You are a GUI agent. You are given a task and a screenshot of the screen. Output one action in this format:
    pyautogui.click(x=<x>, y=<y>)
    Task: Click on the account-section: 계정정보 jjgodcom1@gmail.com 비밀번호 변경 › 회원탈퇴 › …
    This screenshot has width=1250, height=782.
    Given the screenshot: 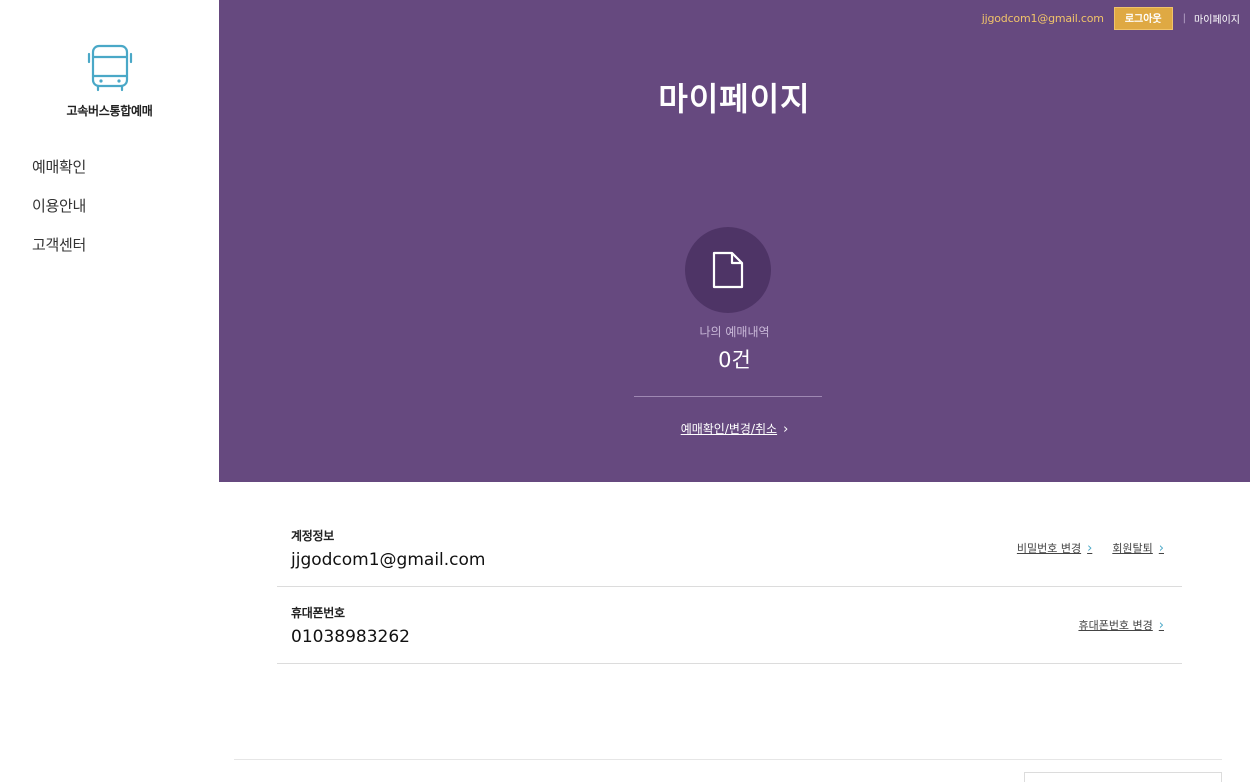 What is the action you would take?
    pyautogui.click(x=729, y=587)
    